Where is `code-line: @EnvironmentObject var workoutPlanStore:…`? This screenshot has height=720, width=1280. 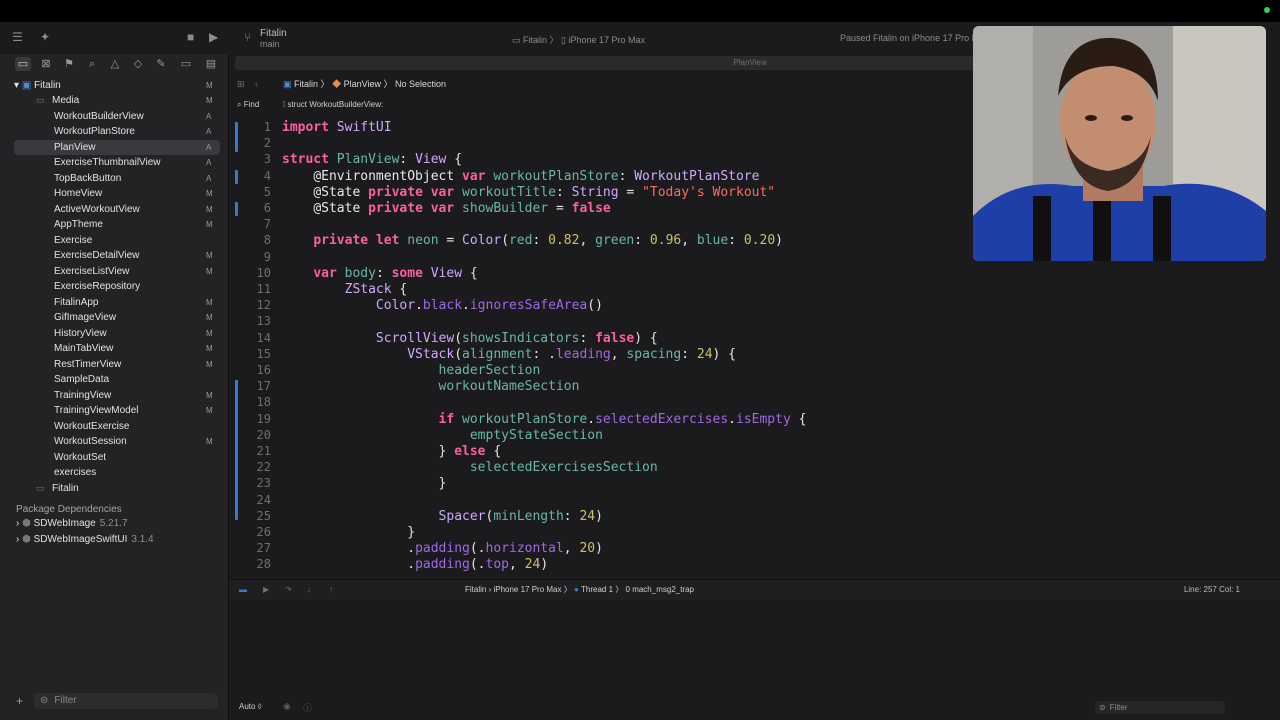 code-line: @EnvironmentObject var workoutPlanStore:… is located at coordinates (520, 176).